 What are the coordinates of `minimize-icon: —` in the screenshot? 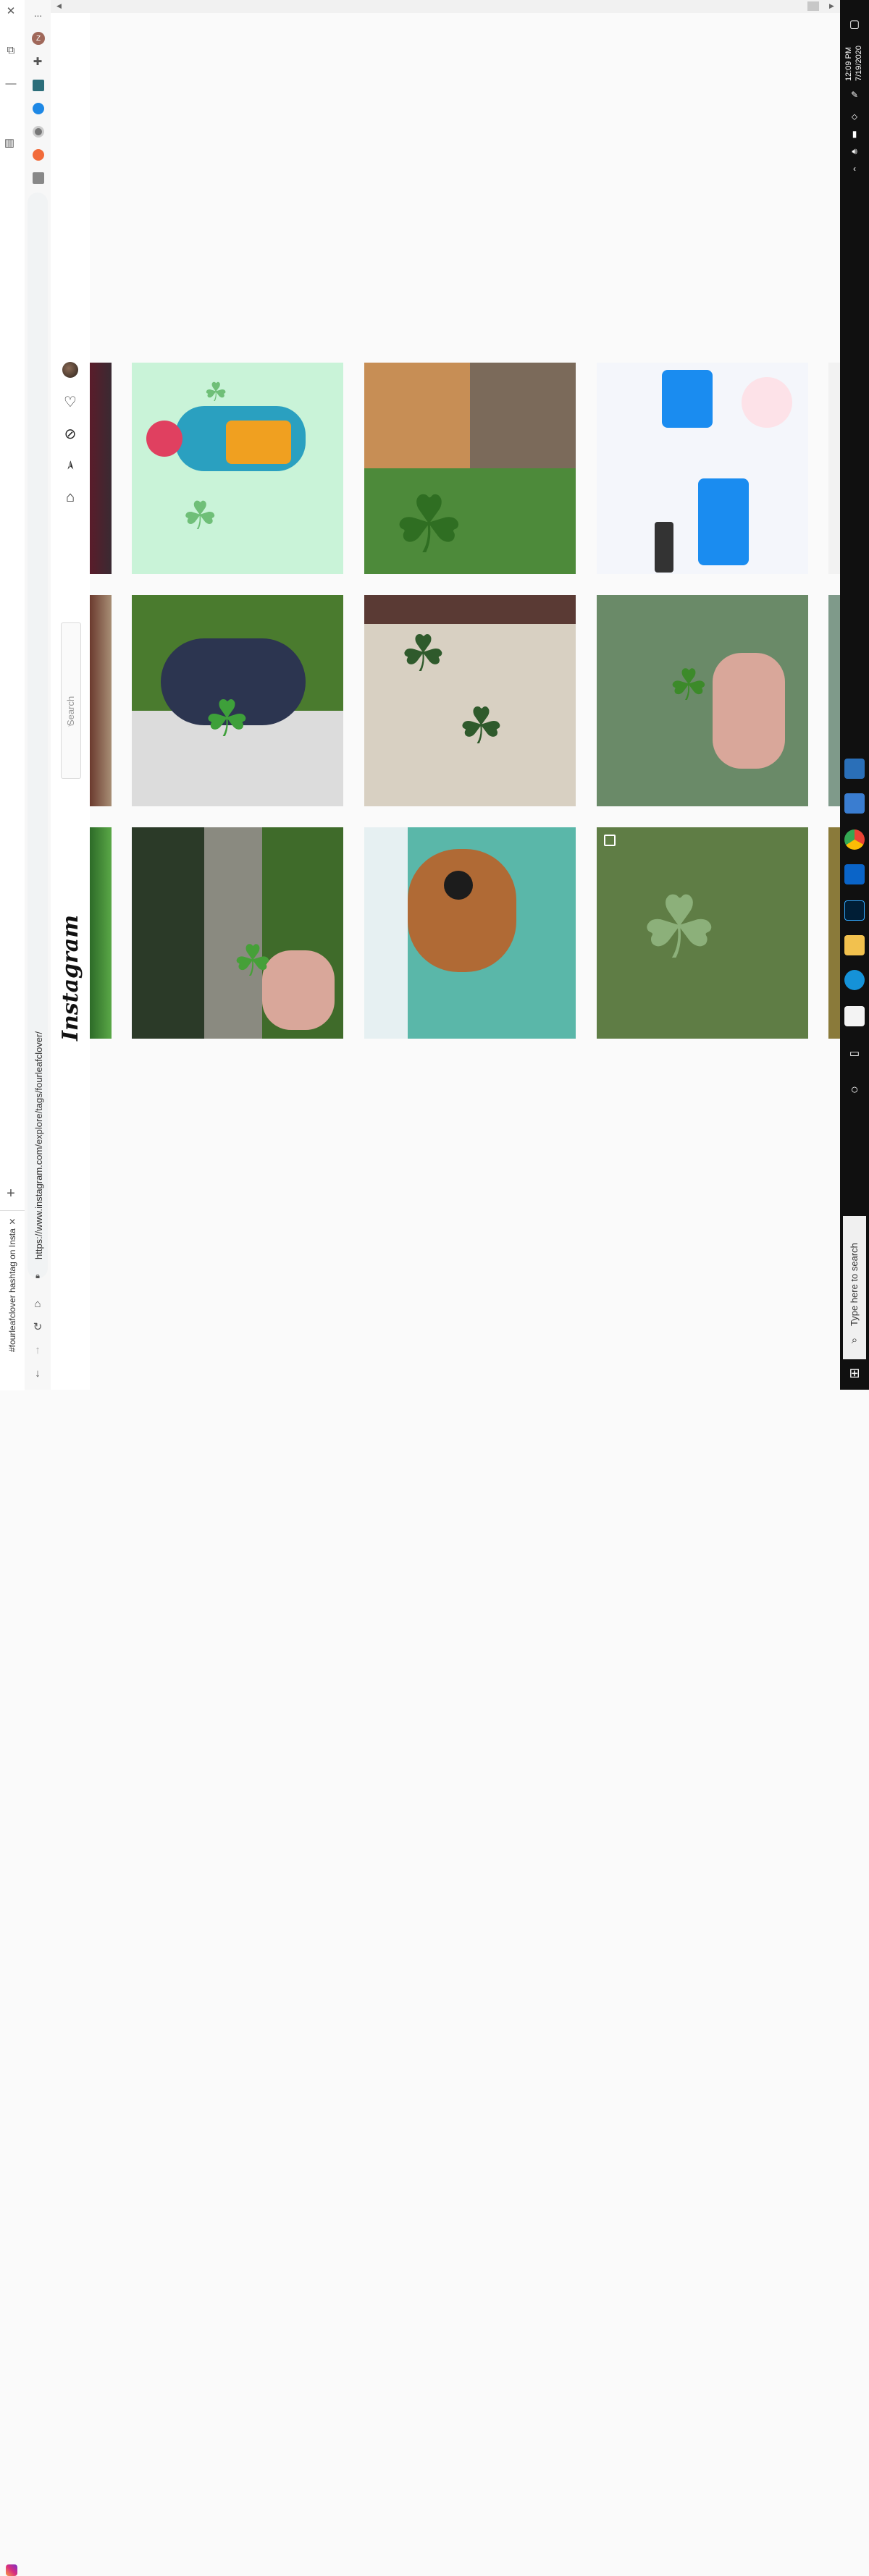 It's located at (11, 83).